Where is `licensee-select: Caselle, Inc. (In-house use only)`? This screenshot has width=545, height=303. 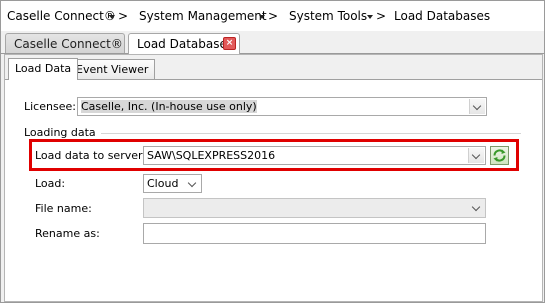
licensee-select: Caselle, Inc. (In-house use only) is located at coordinates (282, 106).